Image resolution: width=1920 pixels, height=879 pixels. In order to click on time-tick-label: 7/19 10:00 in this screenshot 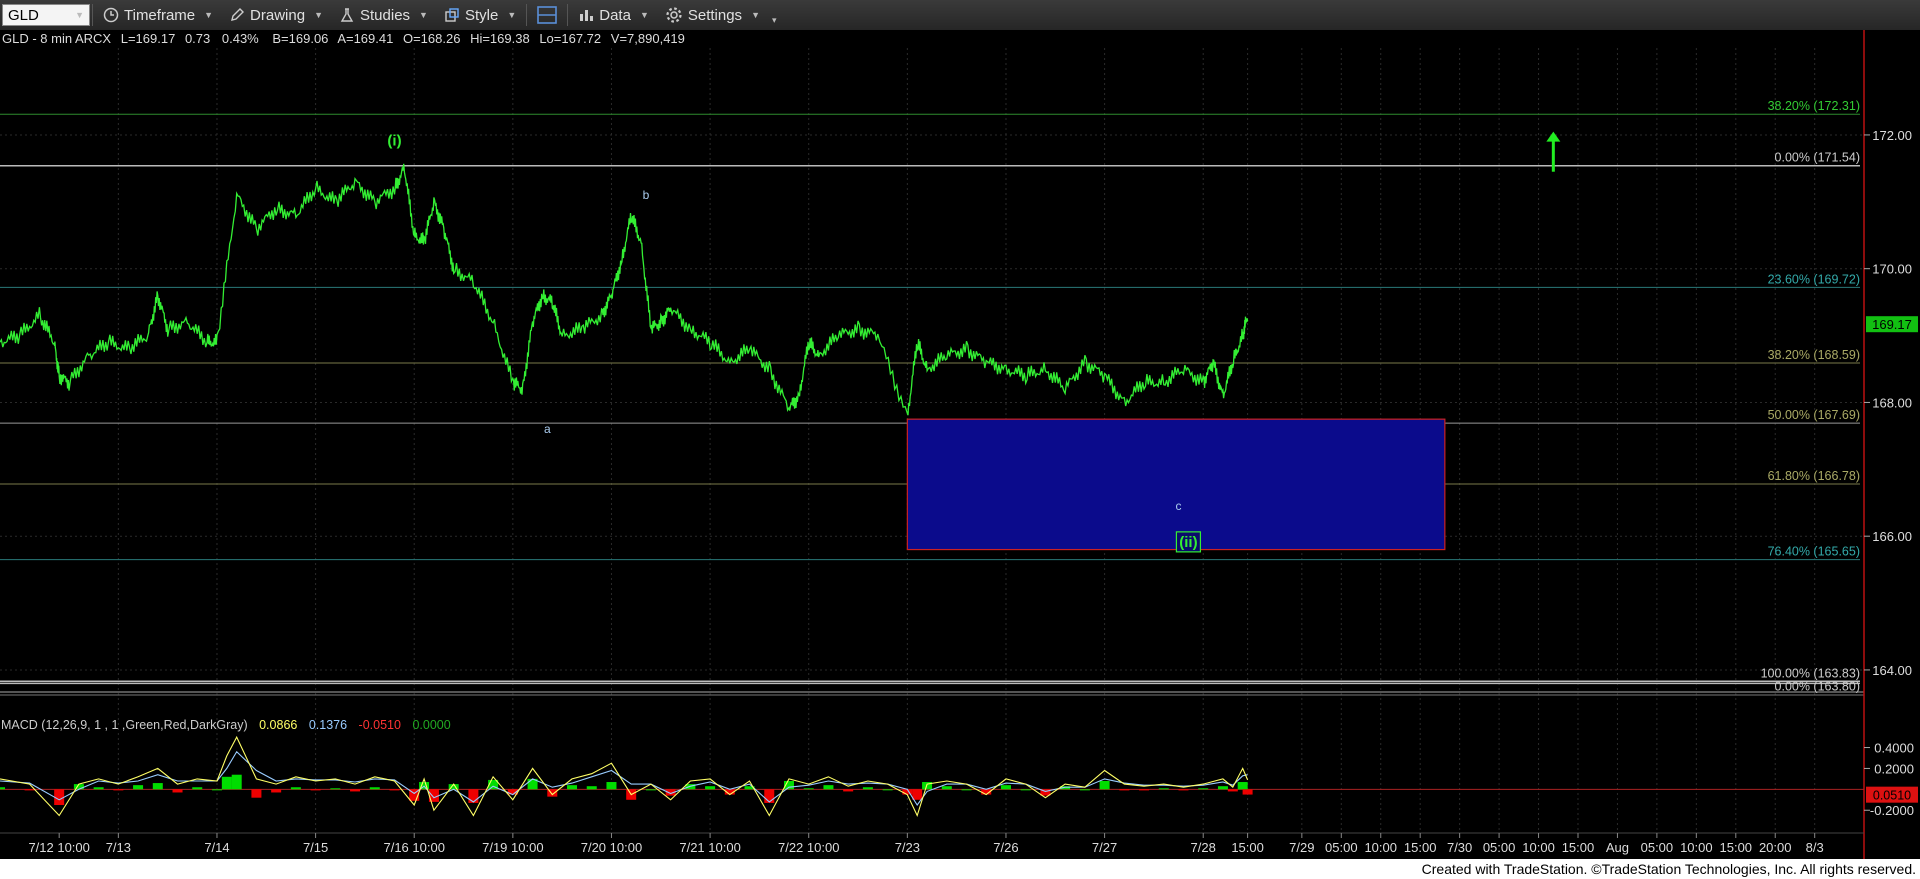, I will do `click(512, 847)`.